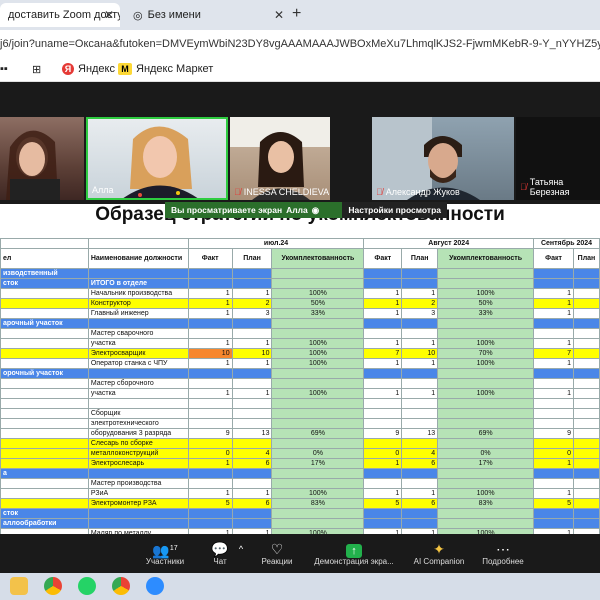  I want to click on file-explorer-icon, so click(19, 586).